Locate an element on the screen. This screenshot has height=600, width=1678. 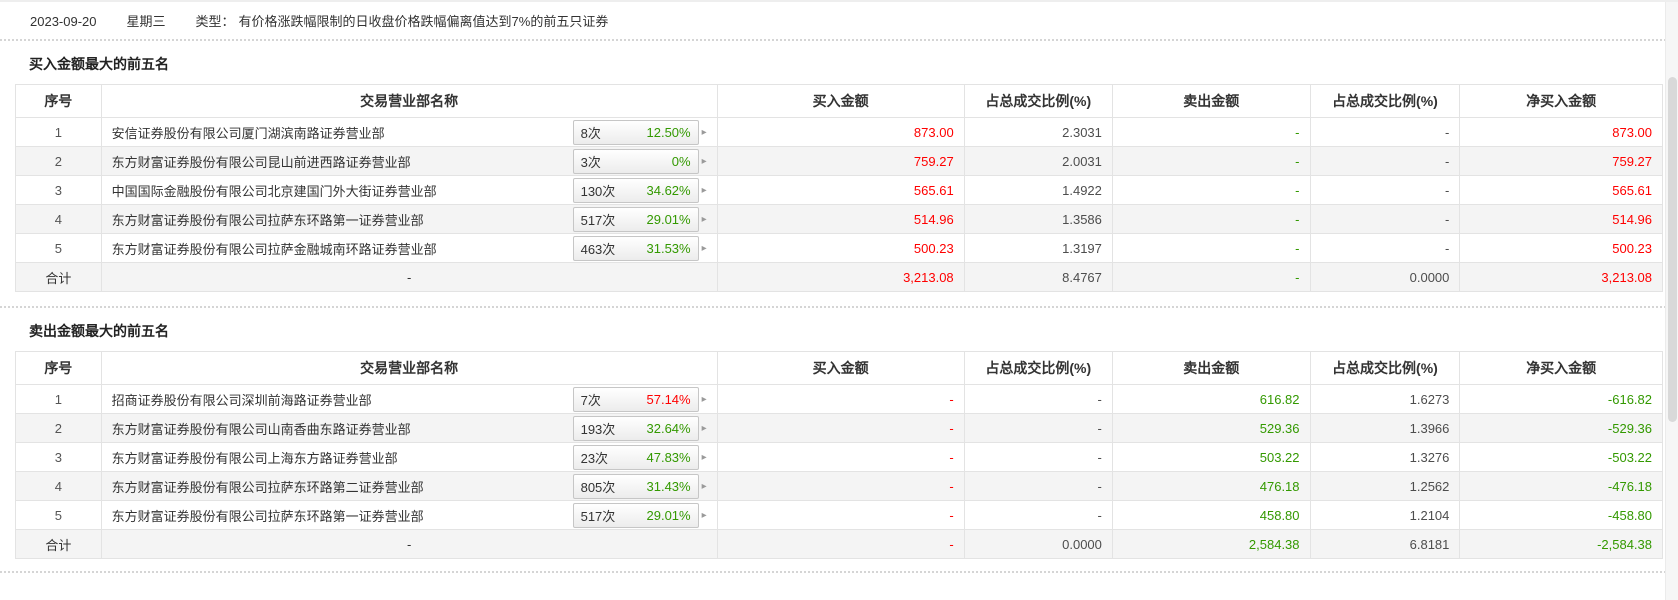
cell-buy-amount: 500.23 is located at coordinates (840, 248).